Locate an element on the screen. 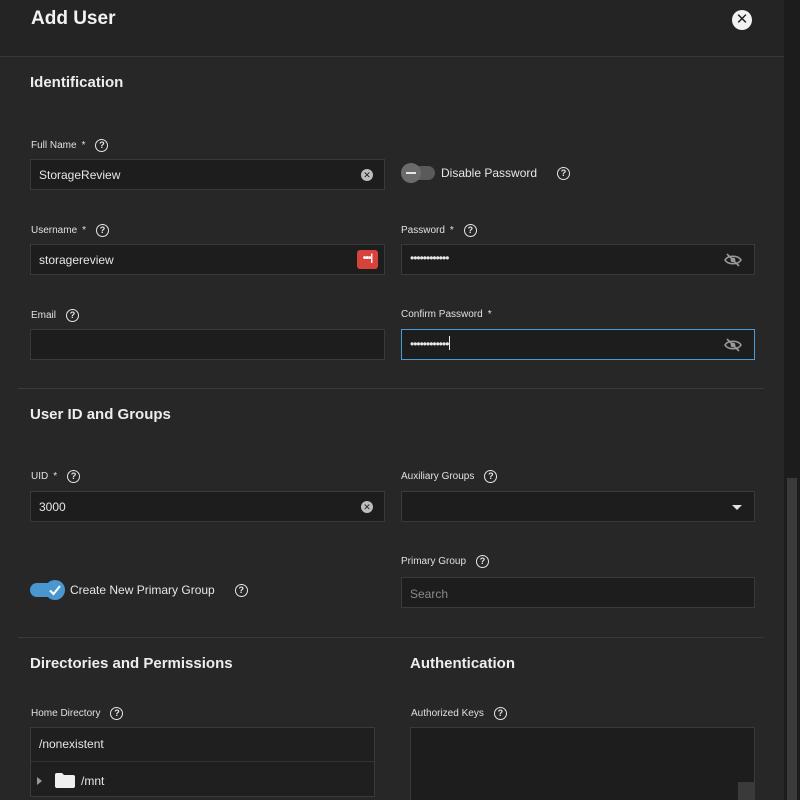 The width and height of the screenshot is (800, 800). home-directory-explorer: /nonexistent /mnt is located at coordinates (202, 762).